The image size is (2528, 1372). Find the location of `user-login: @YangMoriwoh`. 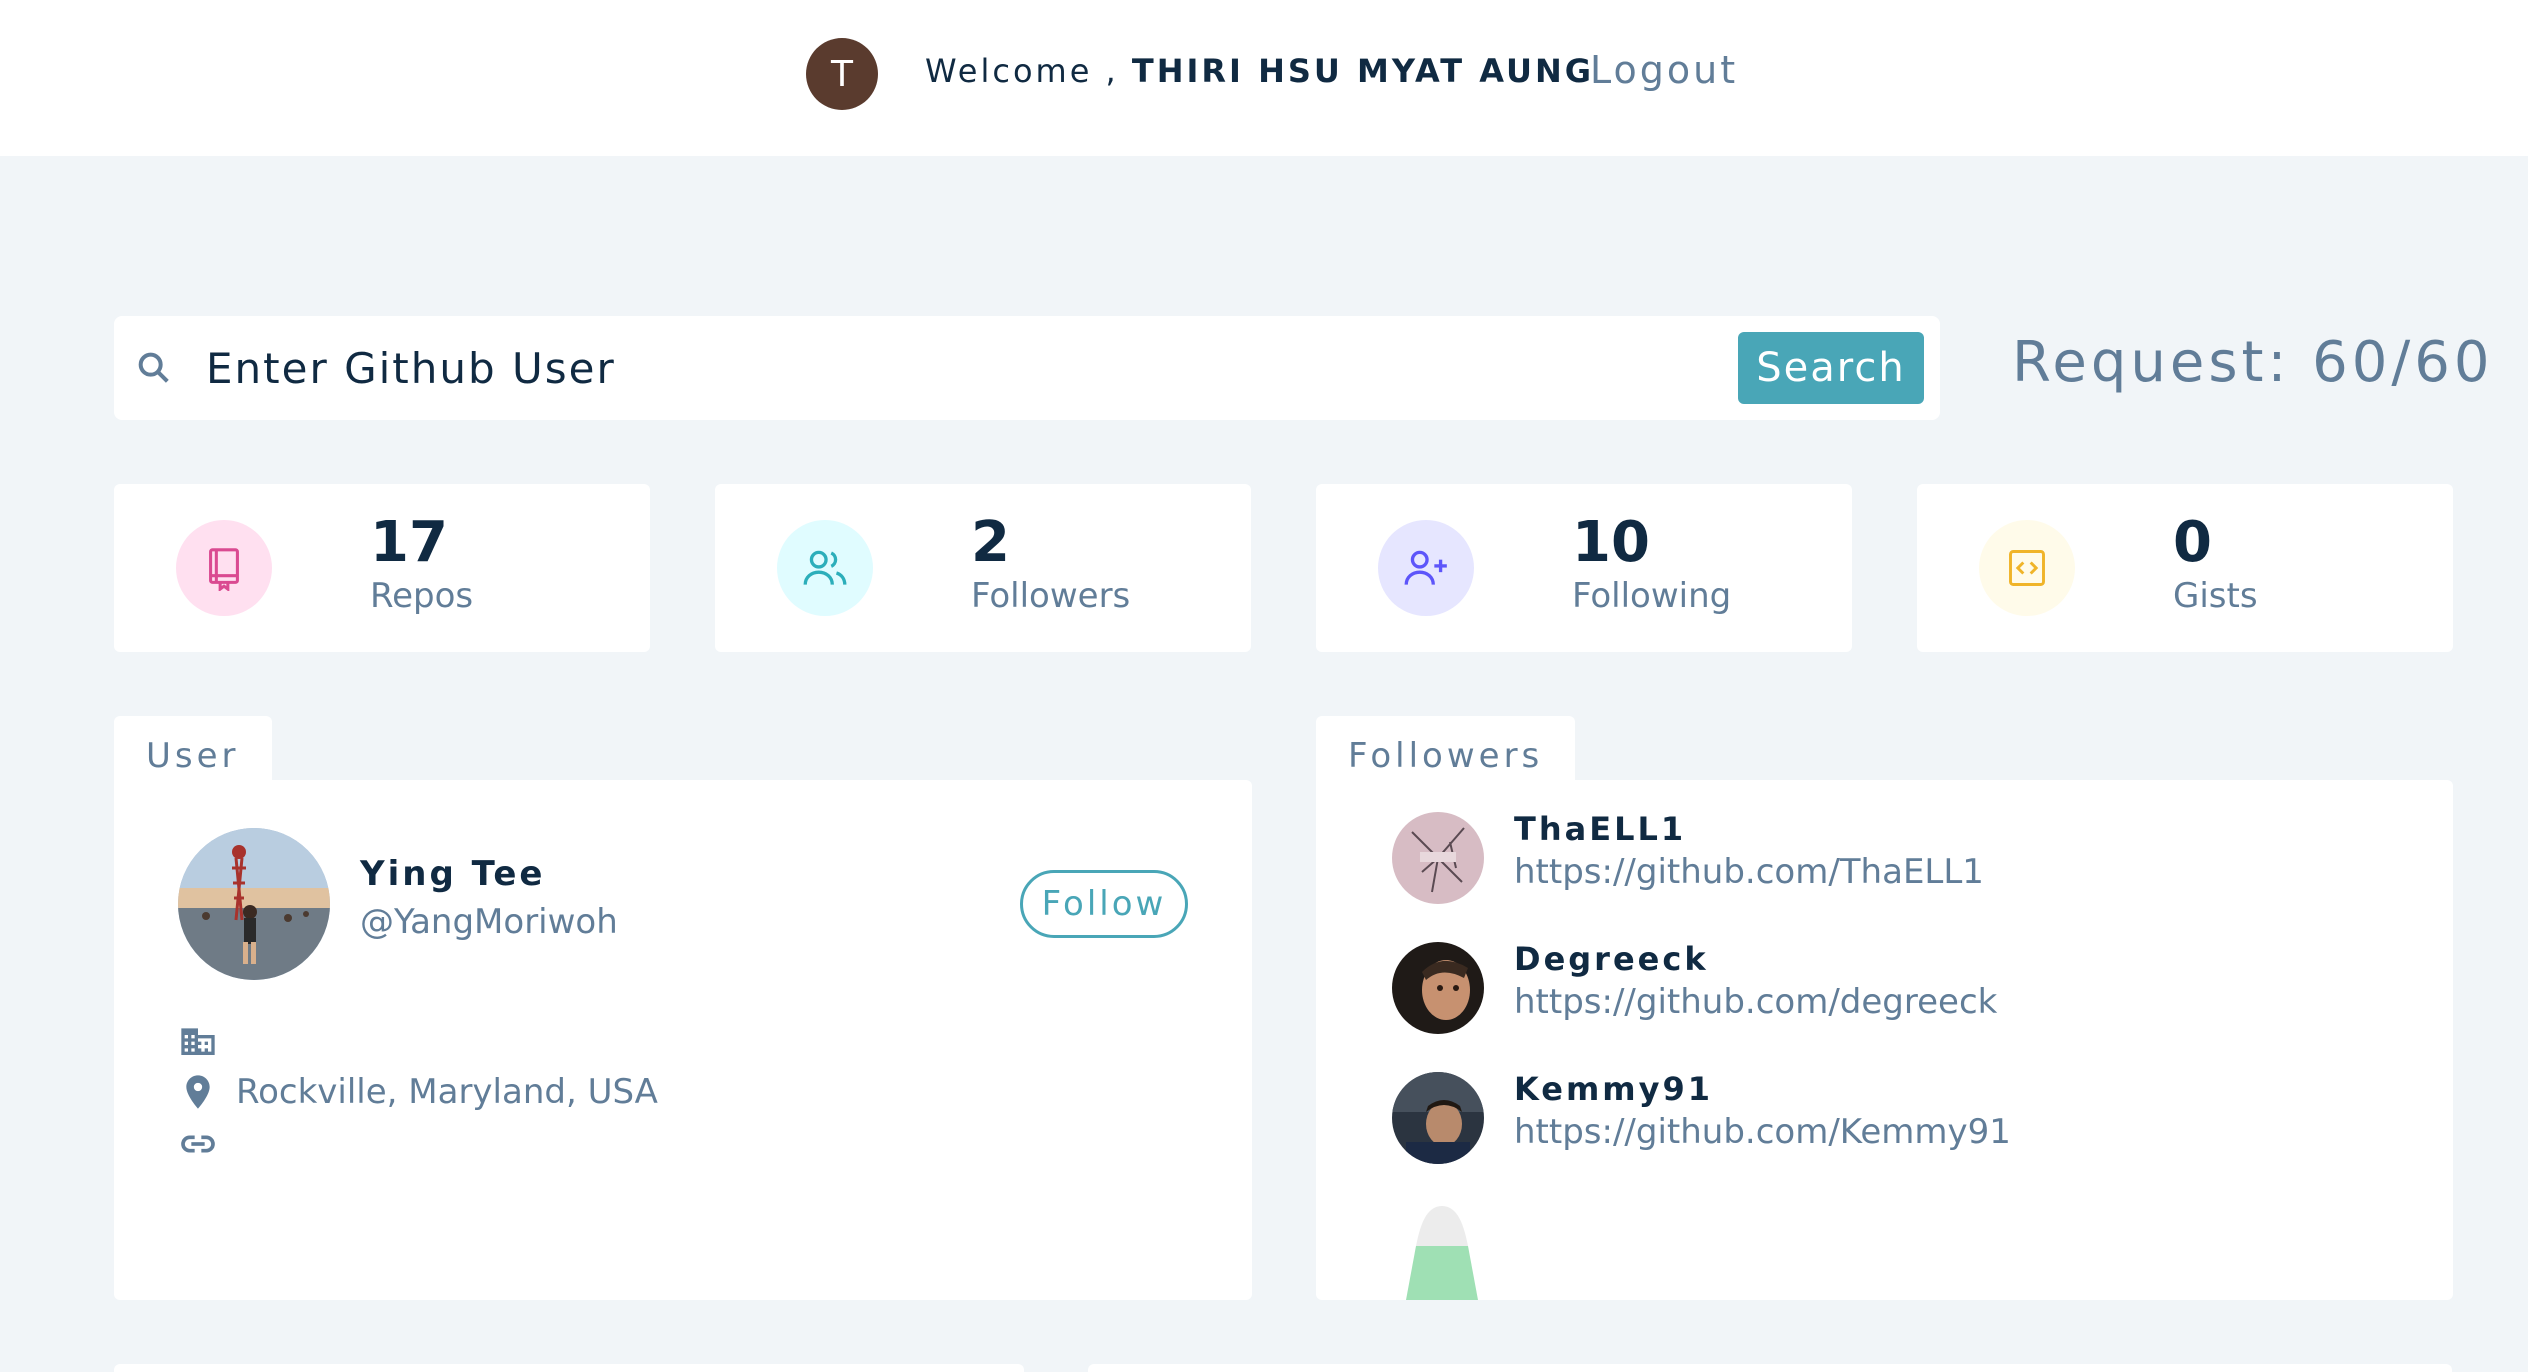

user-login: @YangMoriwoh is located at coordinates (489, 922).